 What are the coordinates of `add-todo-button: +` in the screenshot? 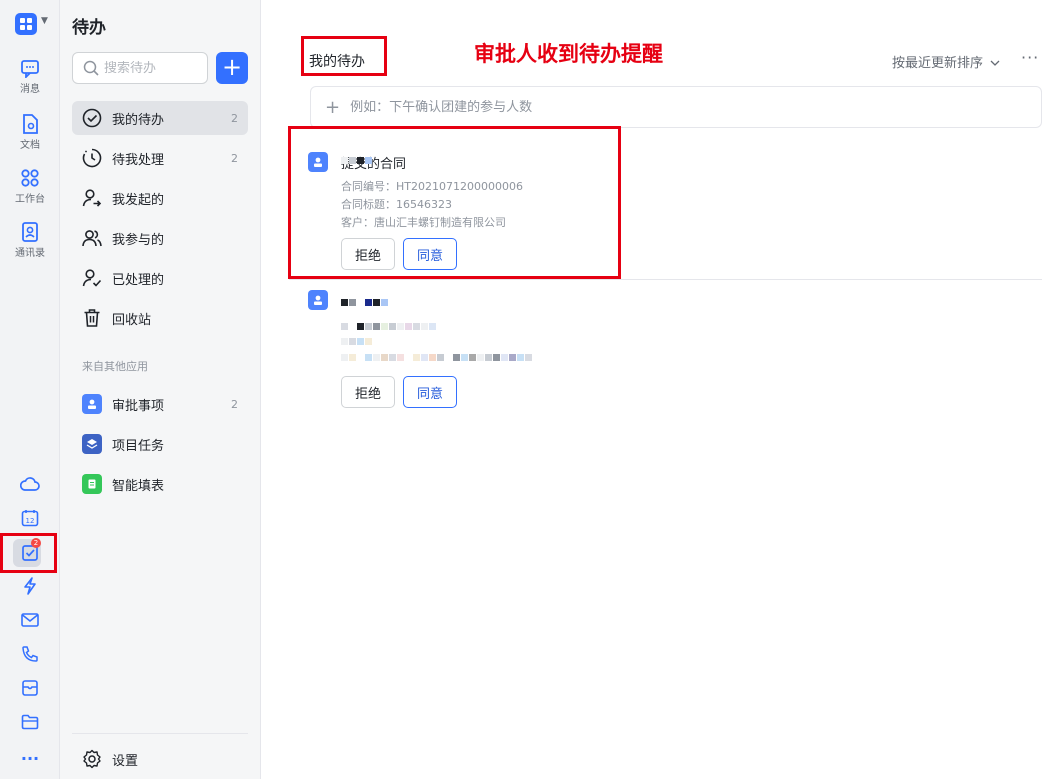 It's located at (232, 68).